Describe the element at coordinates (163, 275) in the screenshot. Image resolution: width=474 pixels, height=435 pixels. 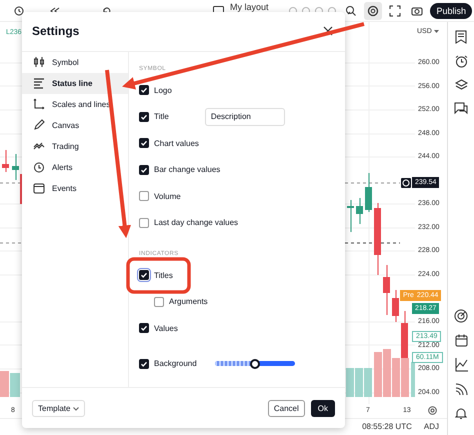
I see `option-label: Titles` at that location.